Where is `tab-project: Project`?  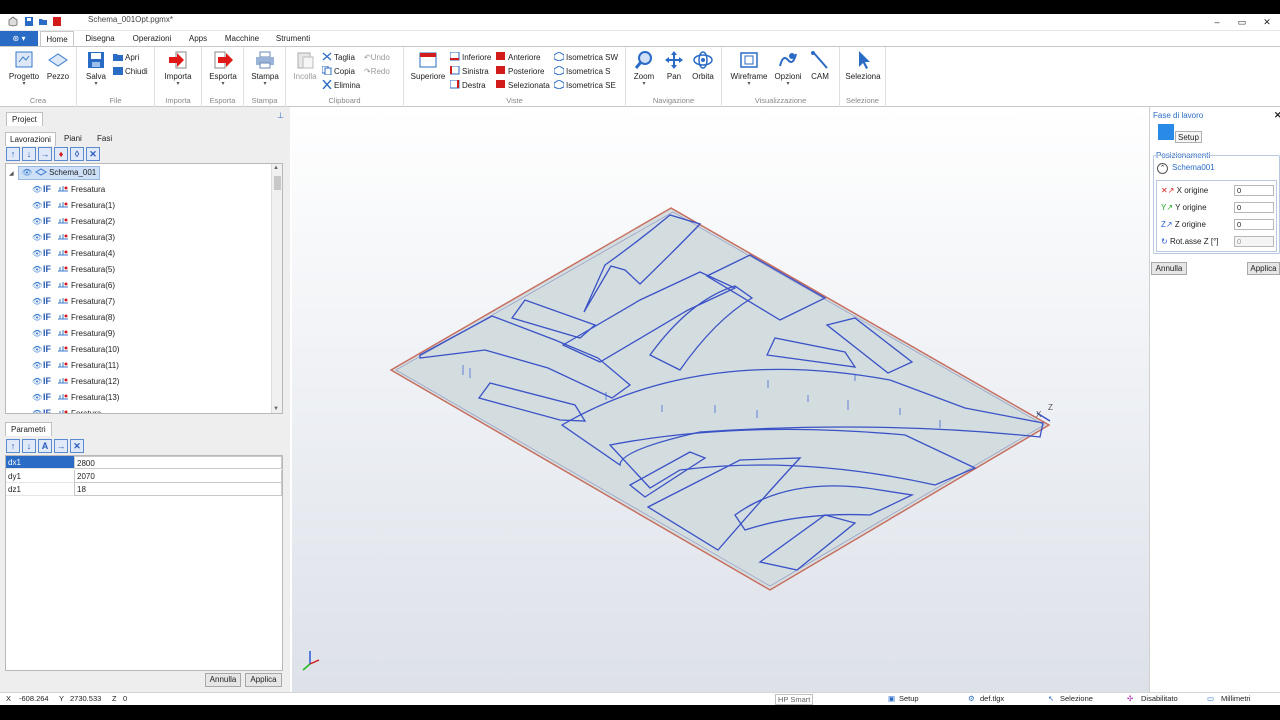
tab-project: Project is located at coordinates (24, 119).